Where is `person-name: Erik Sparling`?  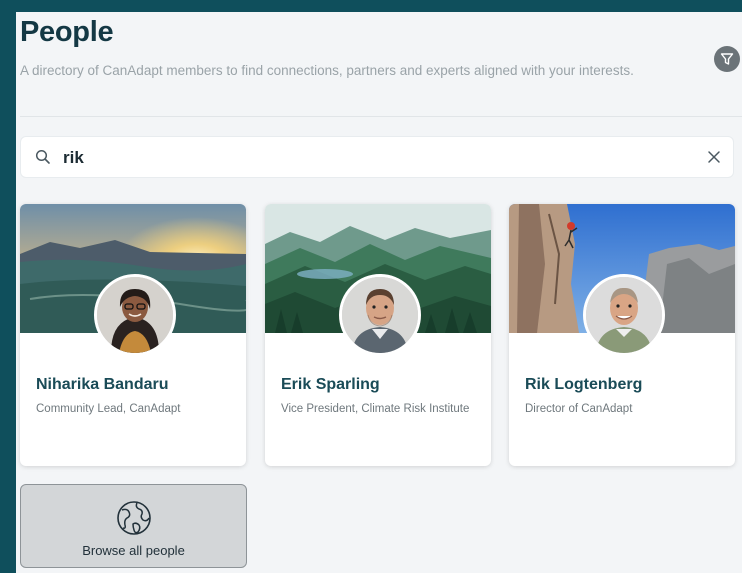 person-name: Erik Sparling is located at coordinates (330, 384).